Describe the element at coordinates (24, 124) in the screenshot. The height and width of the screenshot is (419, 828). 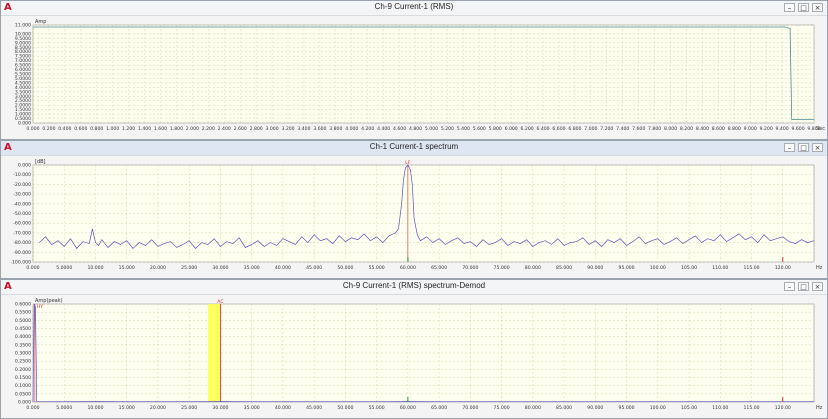
I see `y-tick-label: 0.000` at that location.